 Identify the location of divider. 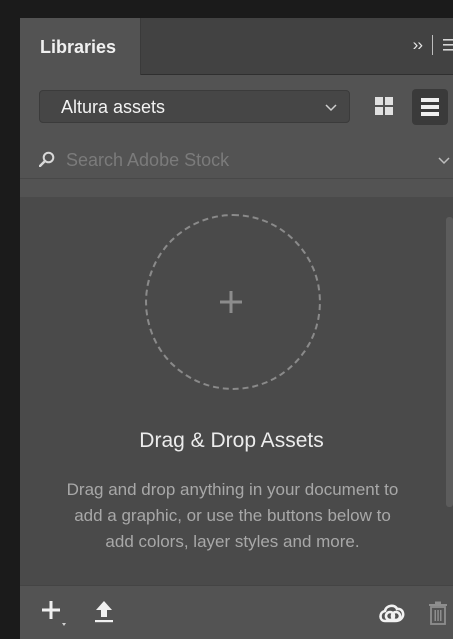
(432, 45).